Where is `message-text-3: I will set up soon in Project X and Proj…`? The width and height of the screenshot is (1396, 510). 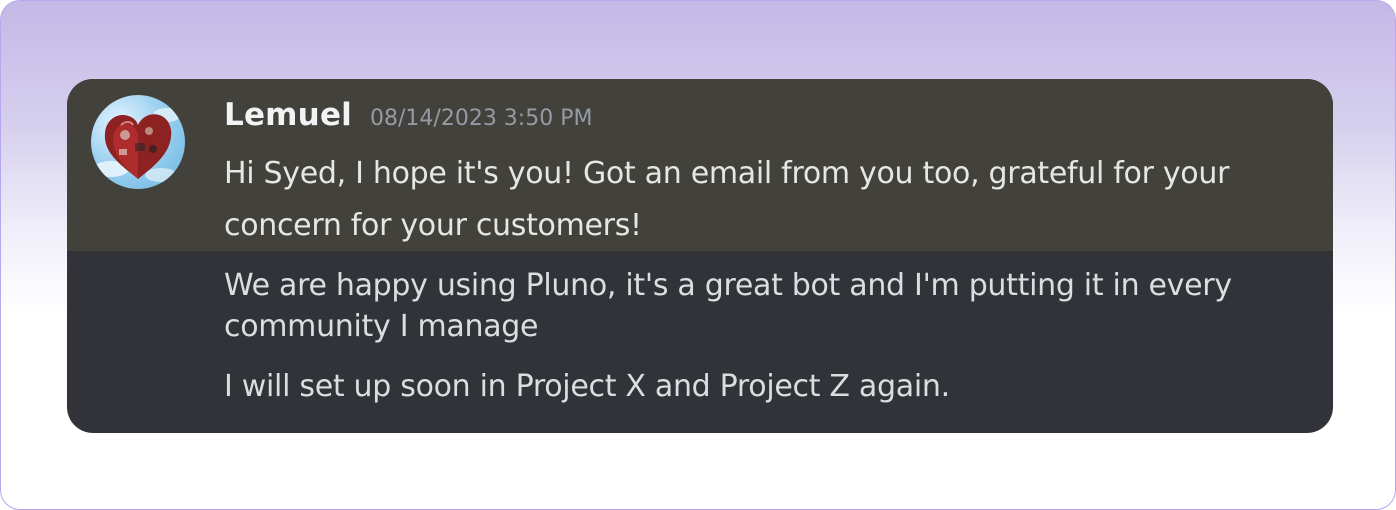
message-text-3: I will set up soon in Project X and Proj… is located at coordinates (587, 386).